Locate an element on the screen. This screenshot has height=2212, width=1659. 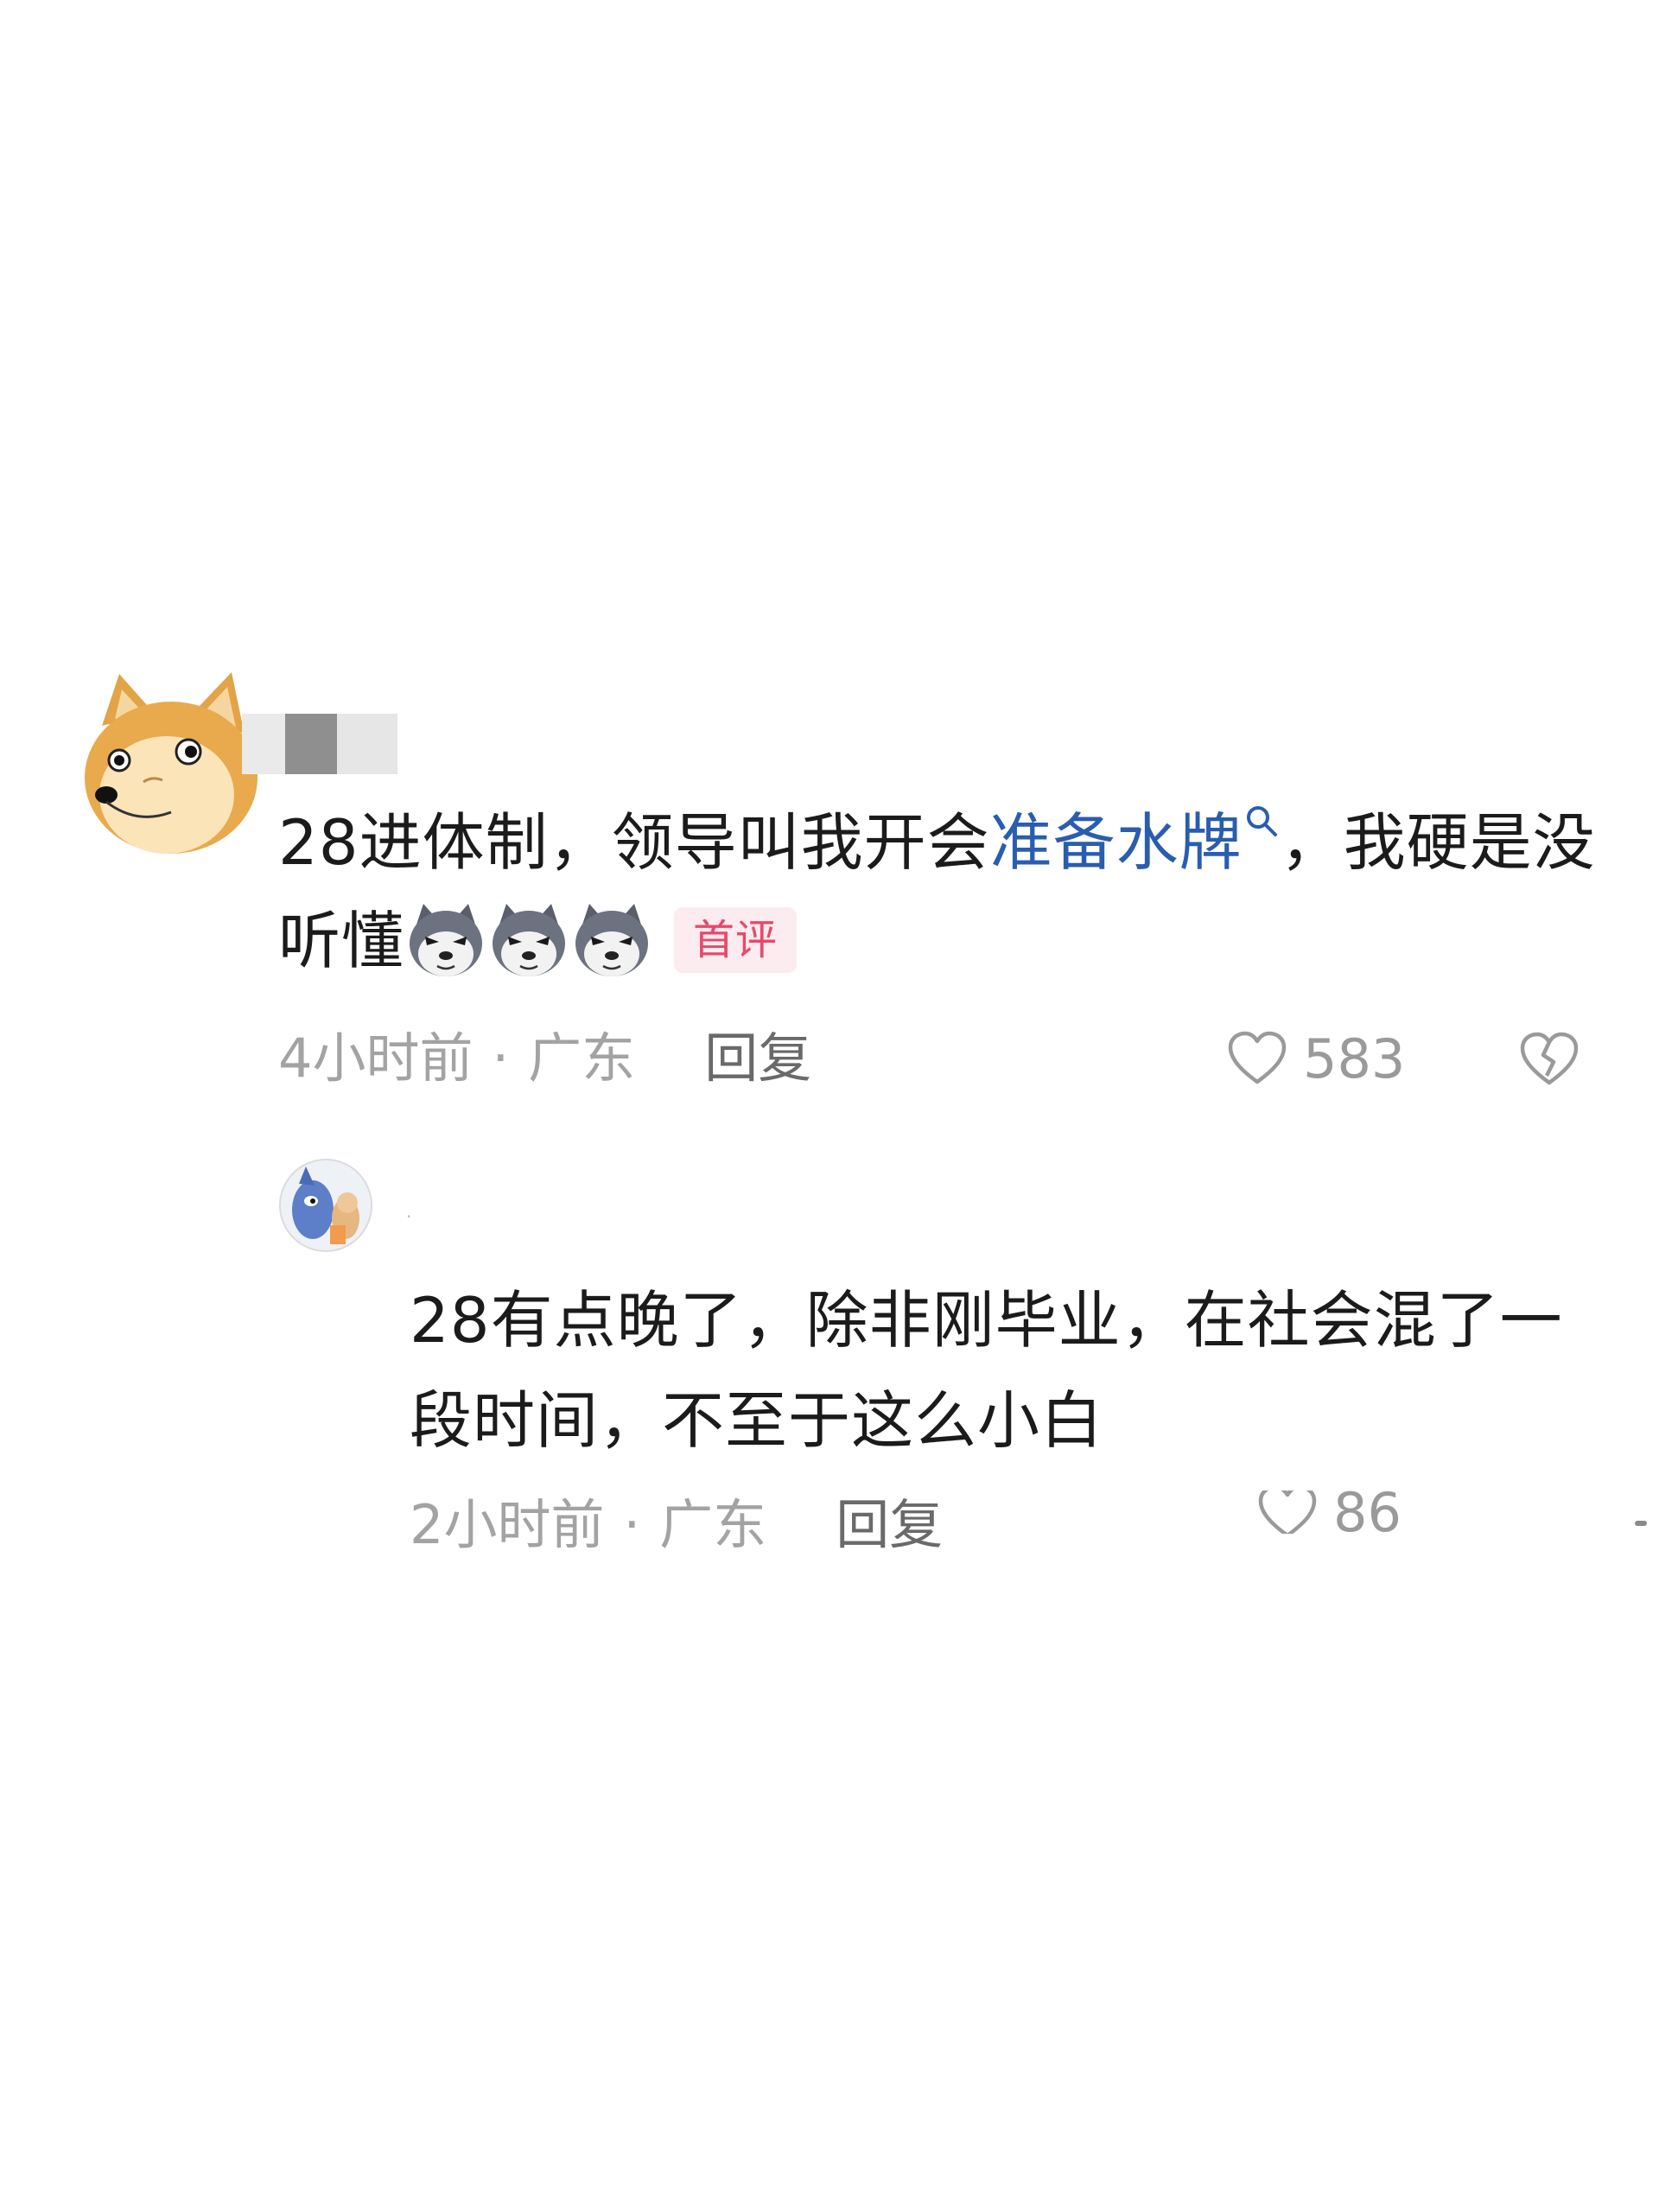
comment-time: 4小时前 is located at coordinates (376, 1058).